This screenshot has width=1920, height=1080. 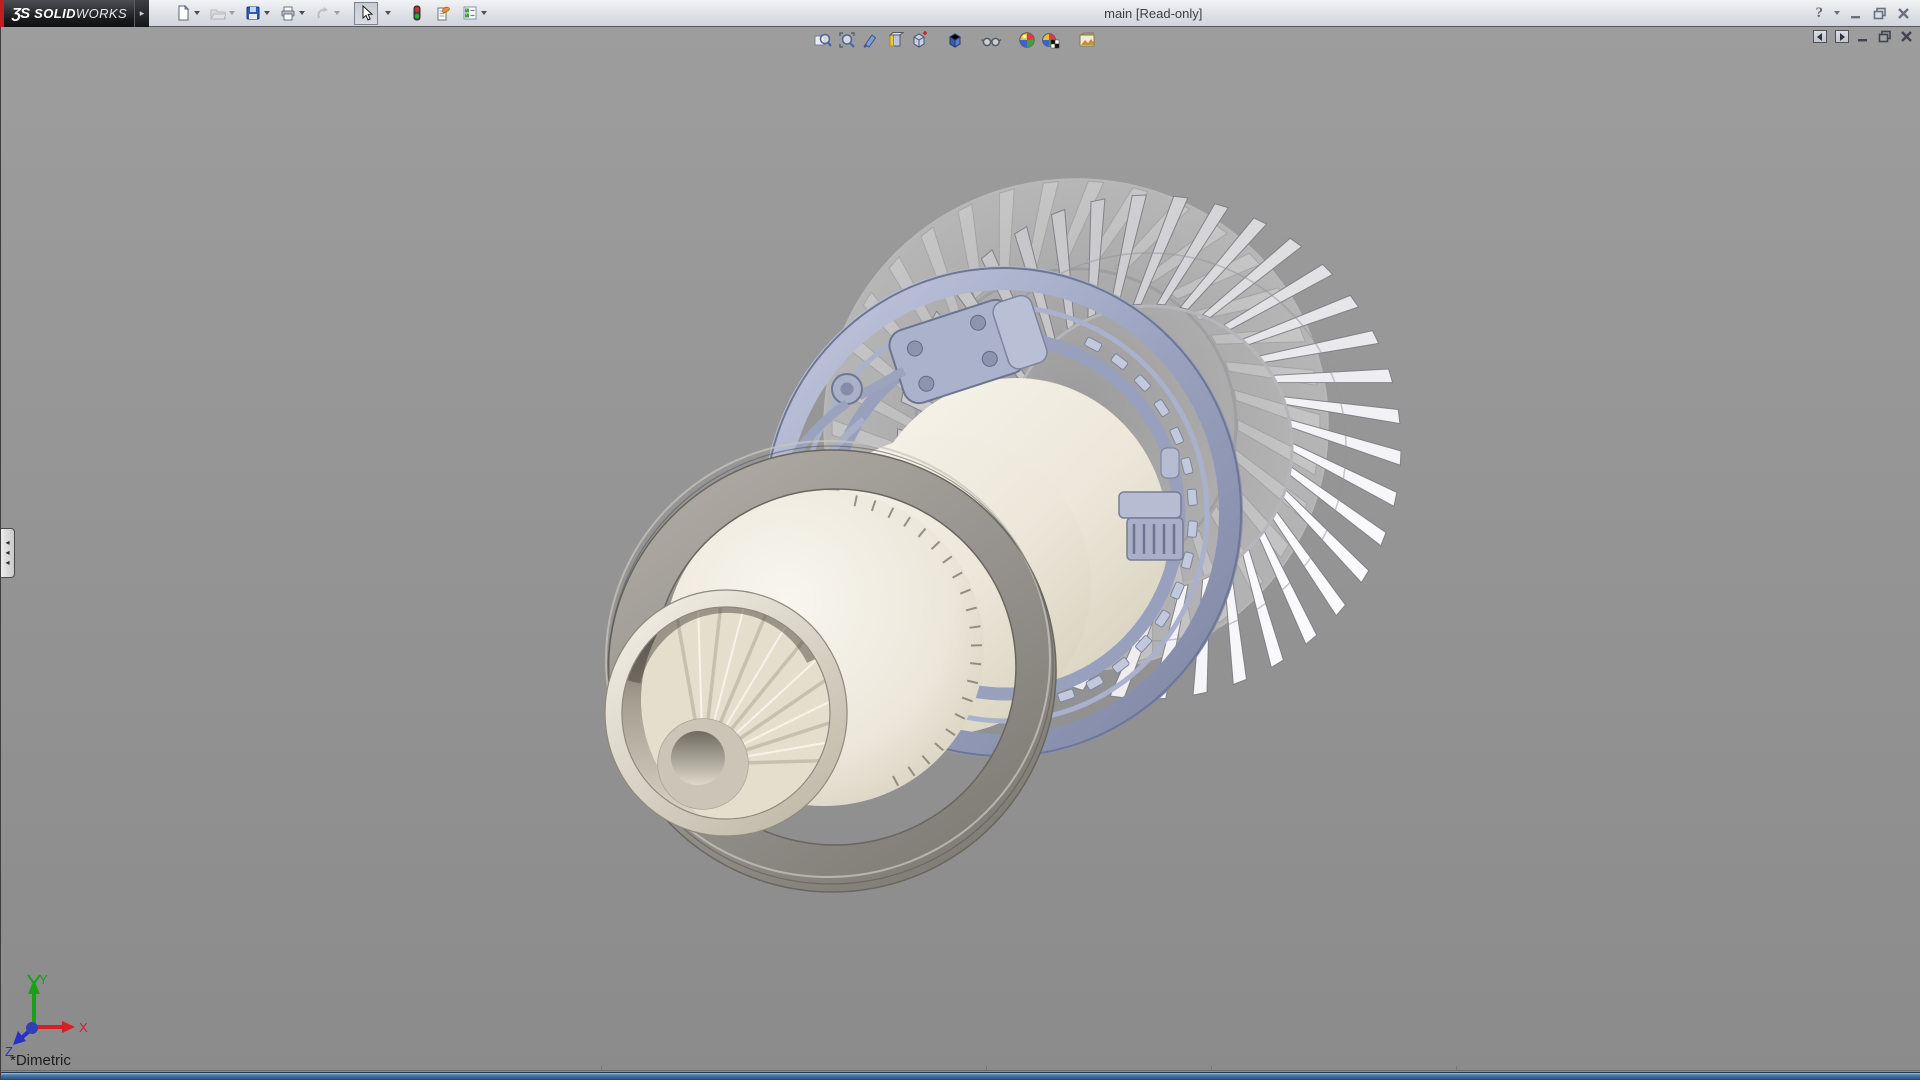 I want to click on menu-expand-button: ▸, so click(x=141, y=13).